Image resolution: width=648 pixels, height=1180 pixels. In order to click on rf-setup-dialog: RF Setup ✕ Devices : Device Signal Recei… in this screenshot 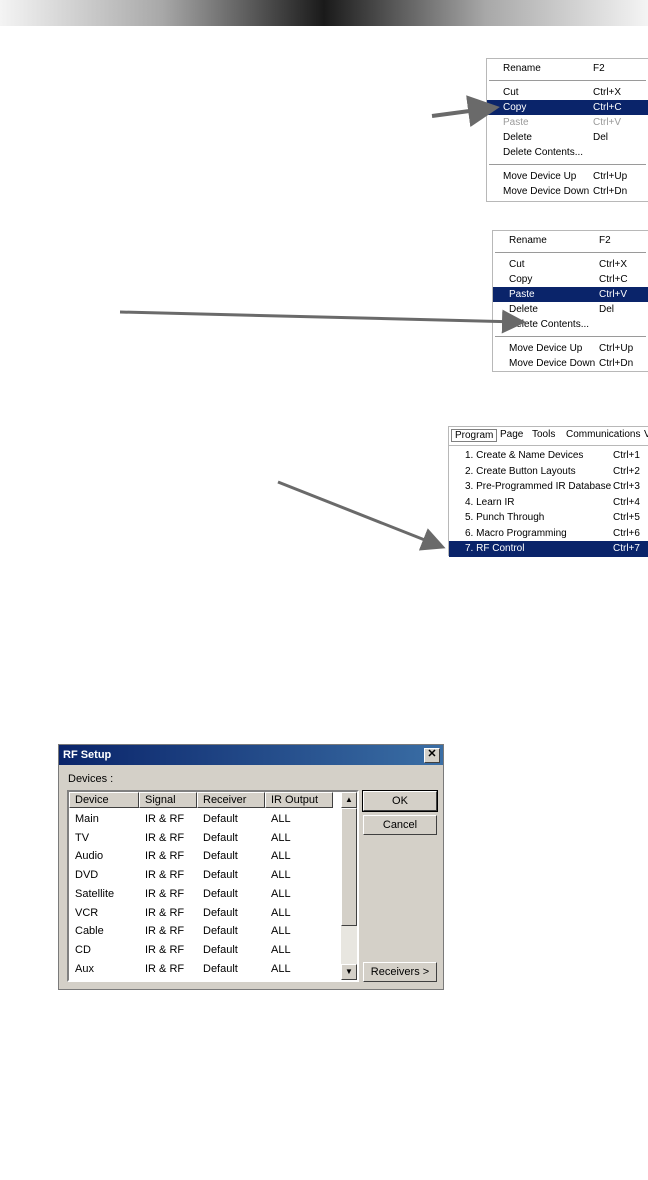, I will do `click(251, 867)`.